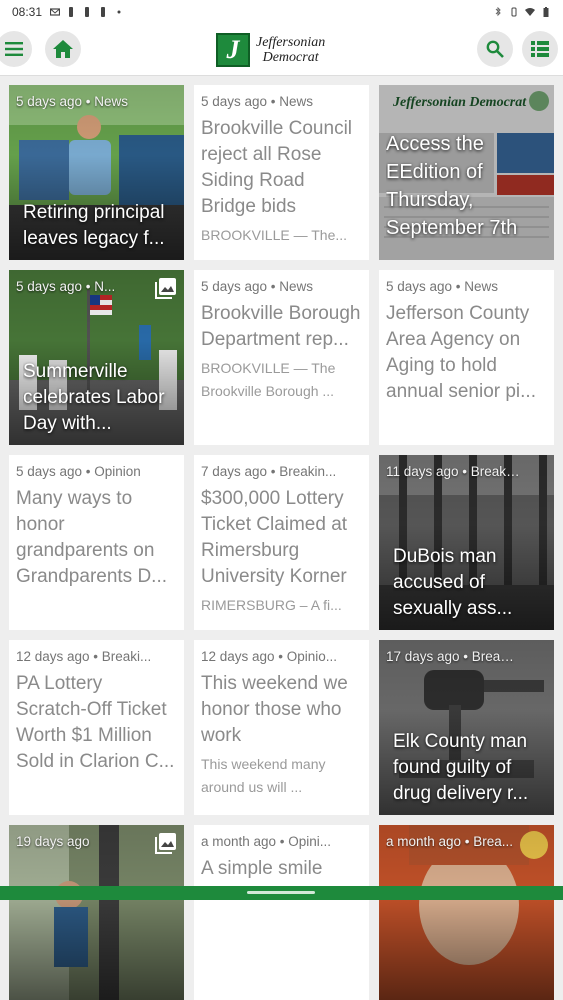 The height and width of the screenshot is (1000, 563). What do you see at coordinates (262, 868) in the screenshot?
I see `article-headline: A simple smile` at bounding box center [262, 868].